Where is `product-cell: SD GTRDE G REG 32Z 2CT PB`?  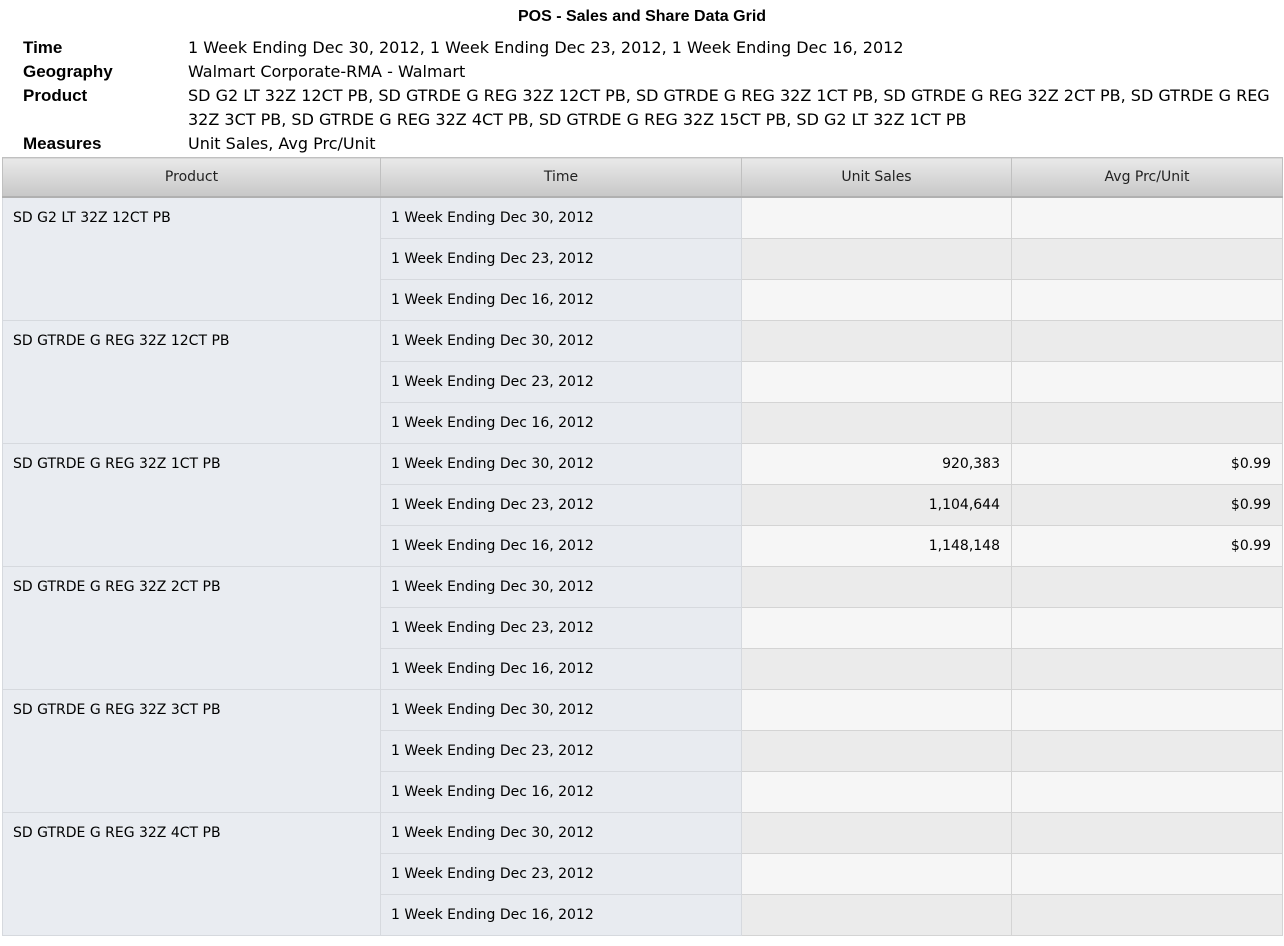 product-cell: SD GTRDE G REG 32Z 2CT PB is located at coordinates (191, 628).